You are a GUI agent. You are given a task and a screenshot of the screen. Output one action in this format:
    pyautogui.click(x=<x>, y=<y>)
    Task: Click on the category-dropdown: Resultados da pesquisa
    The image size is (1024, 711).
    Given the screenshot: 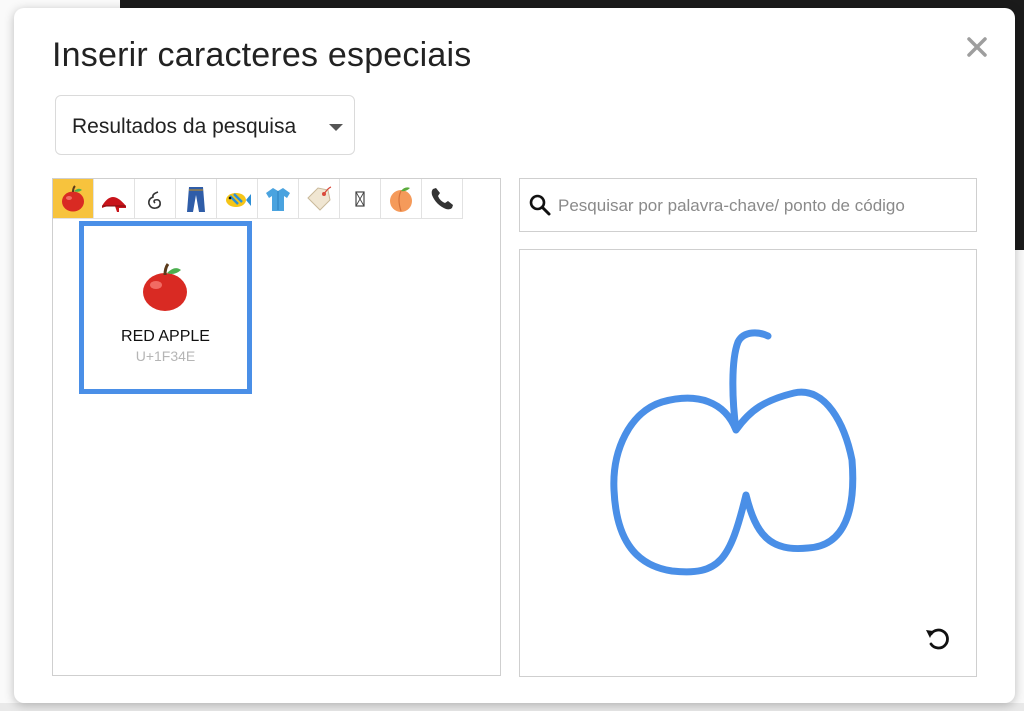 What is the action you would take?
    pyautogui.click(x=205, y=125)
    